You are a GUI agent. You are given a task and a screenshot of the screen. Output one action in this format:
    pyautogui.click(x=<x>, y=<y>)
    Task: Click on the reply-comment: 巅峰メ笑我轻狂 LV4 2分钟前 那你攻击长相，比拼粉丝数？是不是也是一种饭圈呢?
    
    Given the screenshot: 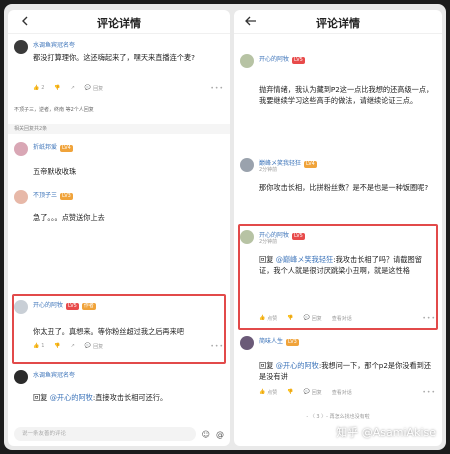 What is the action you would take?
    pyautogui.click(x=338, y=185)
    